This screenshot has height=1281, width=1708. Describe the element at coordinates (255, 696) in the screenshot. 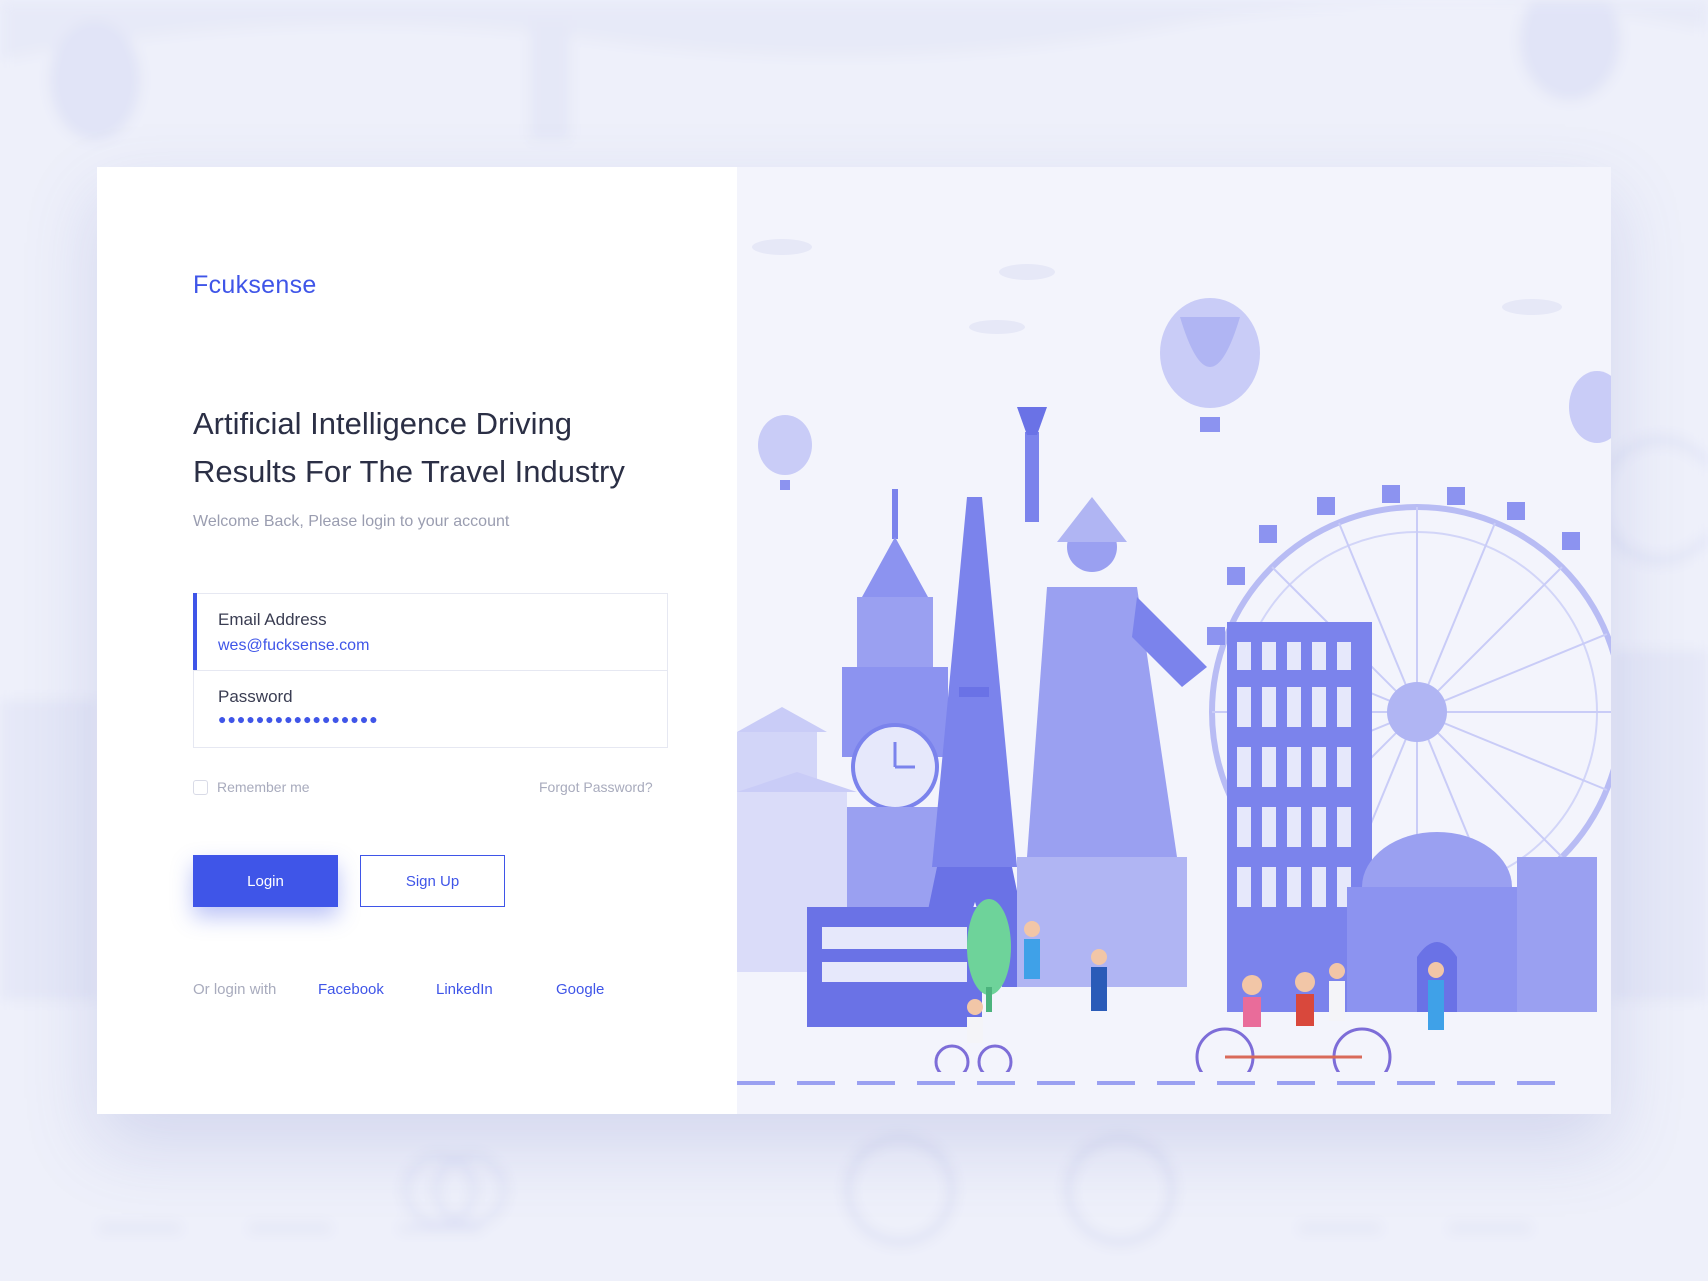

I see `password-label: Password` at that location.